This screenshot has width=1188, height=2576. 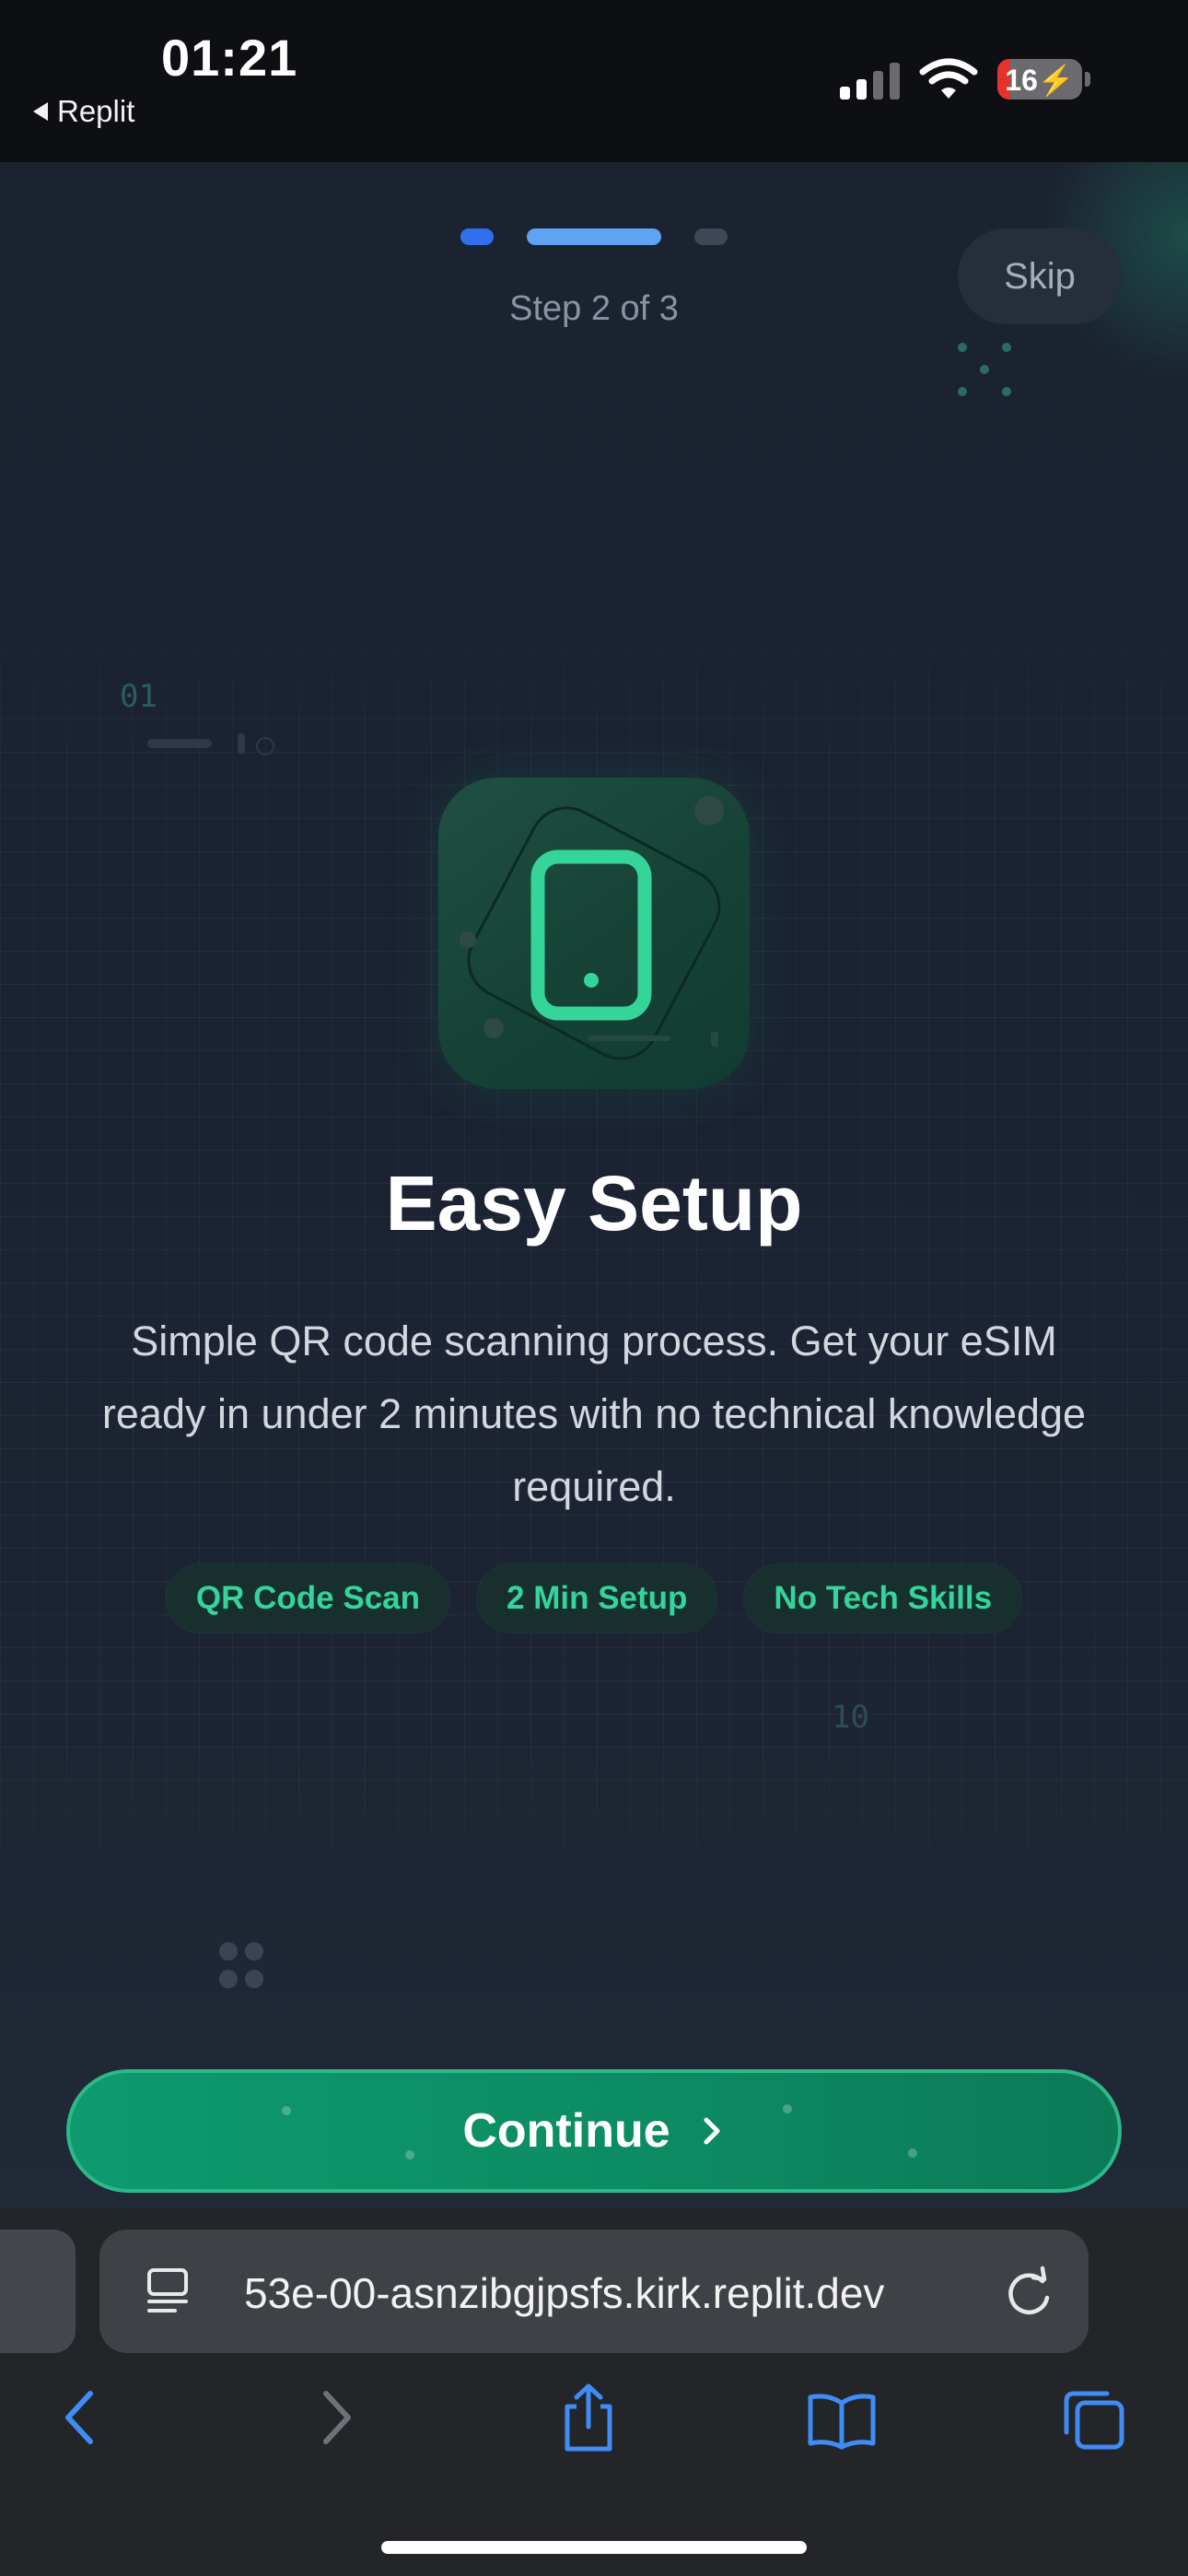 I want to click on battery-icon: 16⚡, so click(x=1039, y=79).